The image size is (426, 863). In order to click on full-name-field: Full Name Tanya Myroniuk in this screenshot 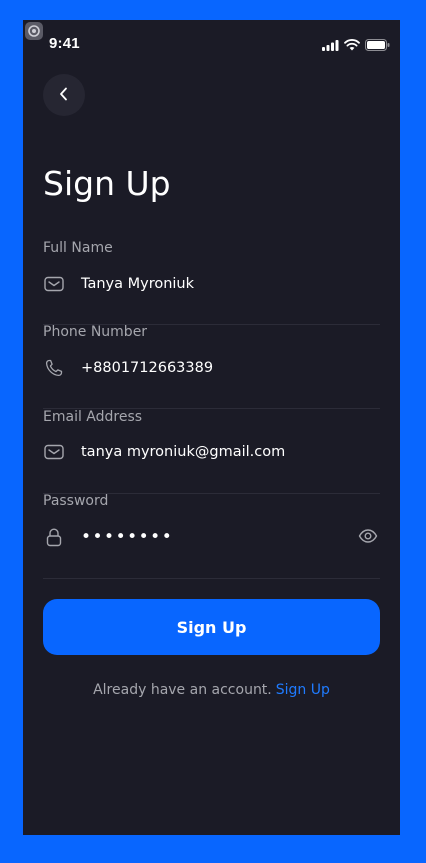, I will do `click(211, 282)`.